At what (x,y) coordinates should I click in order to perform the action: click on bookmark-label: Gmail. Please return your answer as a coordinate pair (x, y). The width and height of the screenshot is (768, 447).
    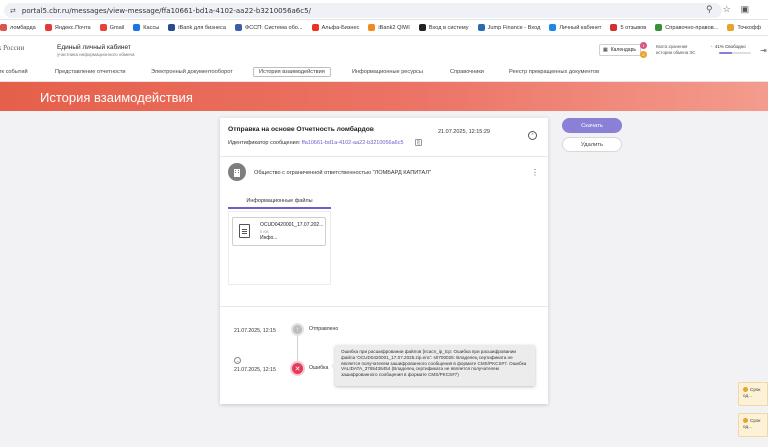
    Looking at the image, I should click on (117, 27).